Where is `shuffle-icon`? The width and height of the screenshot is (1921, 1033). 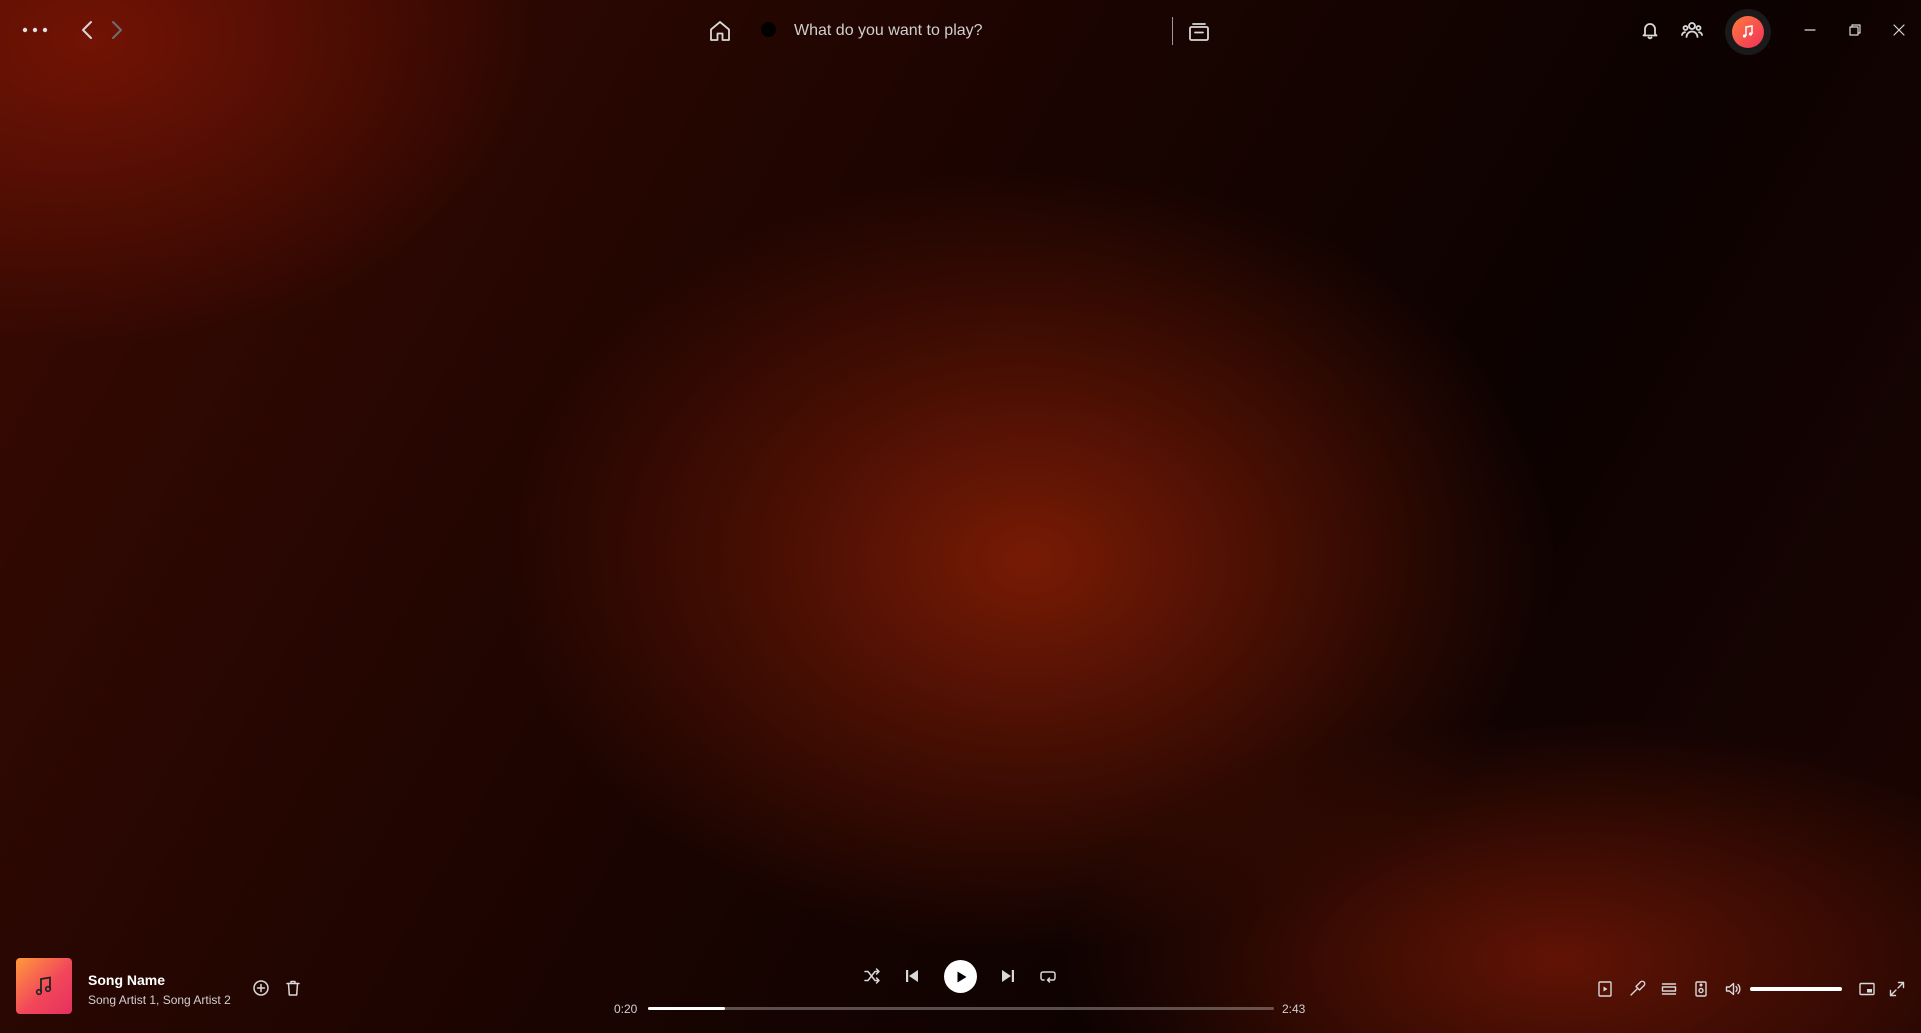 shuffle-icon is located at coordinates (872, 976).